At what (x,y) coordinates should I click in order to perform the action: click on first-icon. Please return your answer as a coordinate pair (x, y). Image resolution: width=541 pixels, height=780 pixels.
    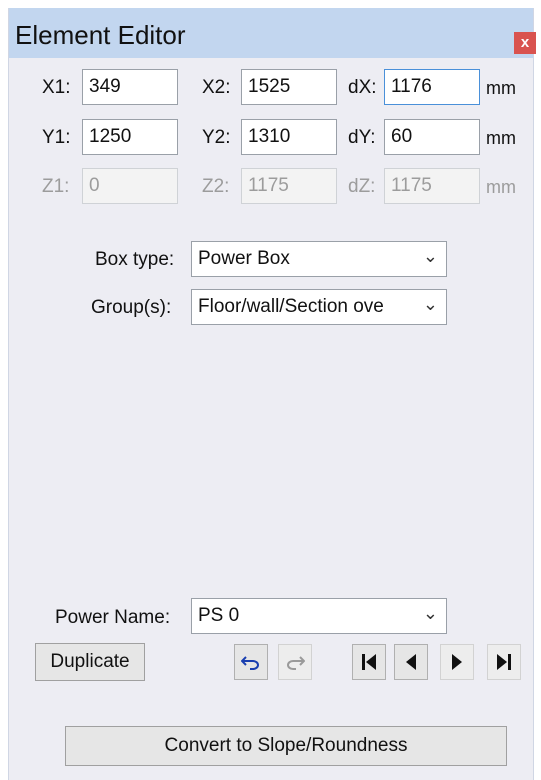
    Looking at the image, I should click on (369, 662).